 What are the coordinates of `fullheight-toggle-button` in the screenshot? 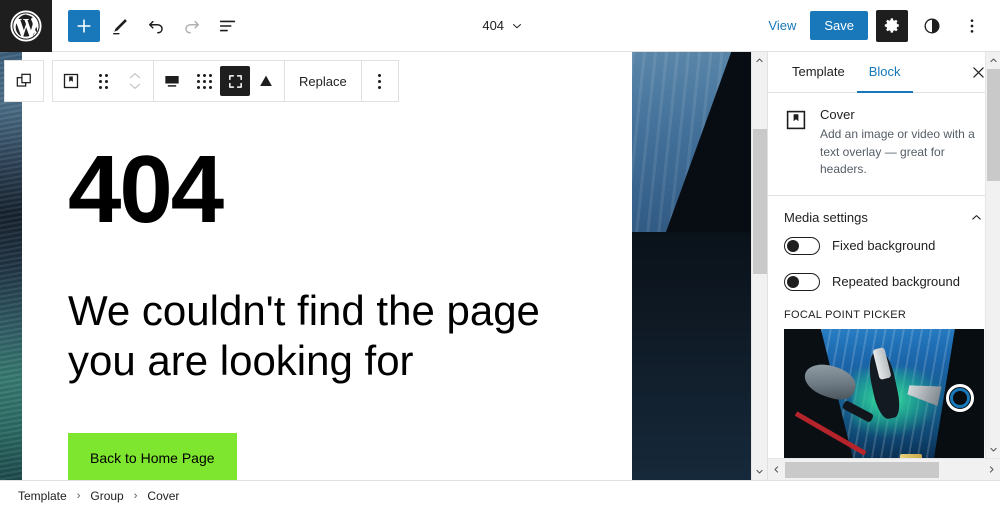 It's located at (235, 81).